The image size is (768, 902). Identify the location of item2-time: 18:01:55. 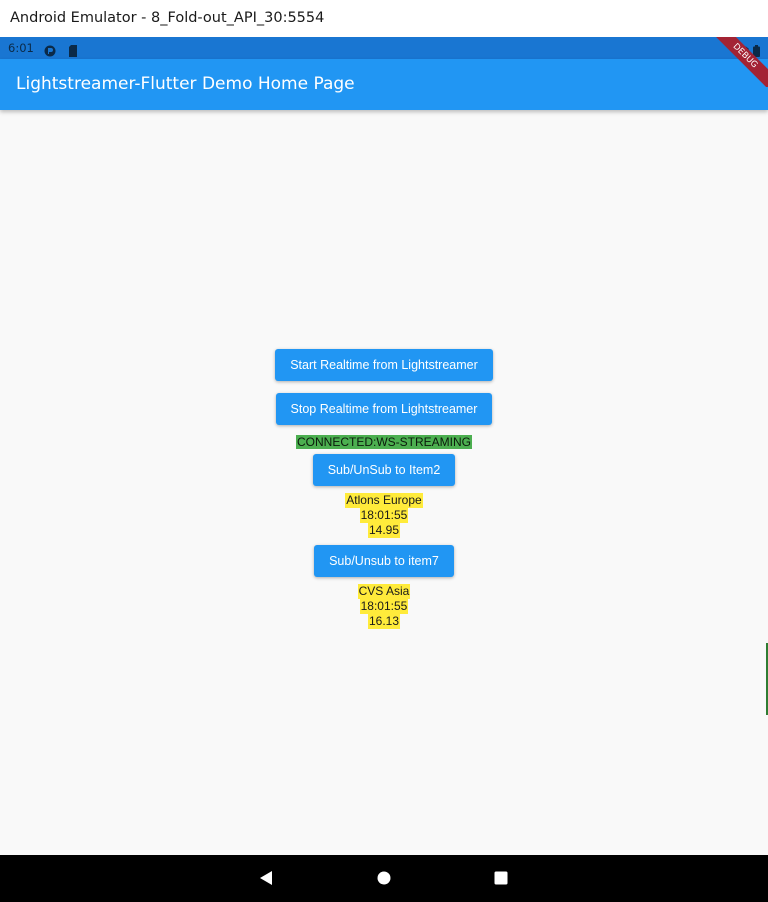
(384, 515).